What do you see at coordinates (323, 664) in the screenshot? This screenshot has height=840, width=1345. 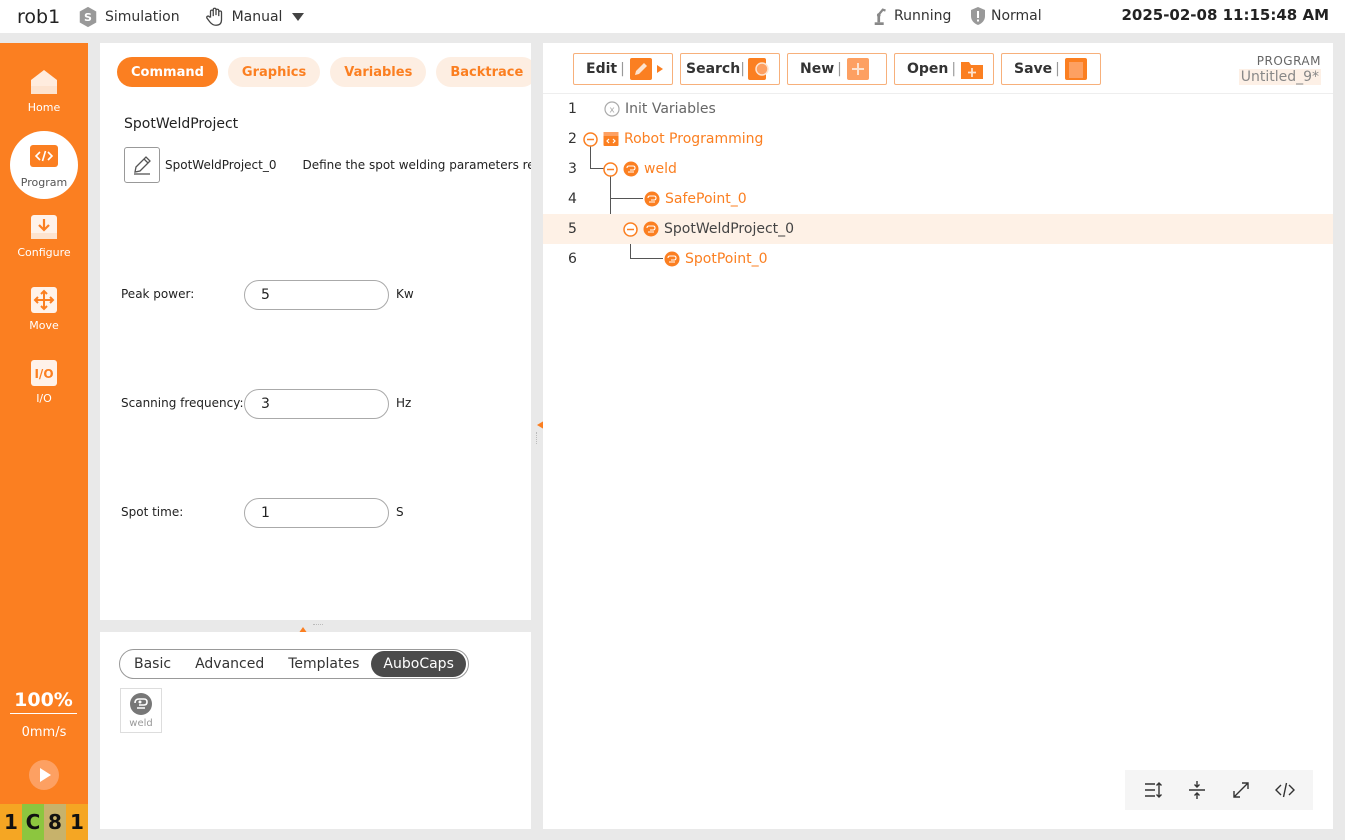 I see `tab-templates: Templates` at bounding box center [323, 664].